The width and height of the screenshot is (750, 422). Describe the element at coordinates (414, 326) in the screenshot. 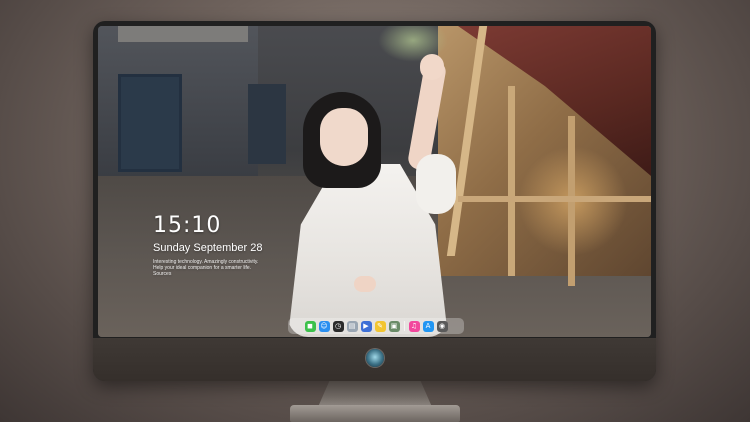

I see `music-icon: ♫` at that location.